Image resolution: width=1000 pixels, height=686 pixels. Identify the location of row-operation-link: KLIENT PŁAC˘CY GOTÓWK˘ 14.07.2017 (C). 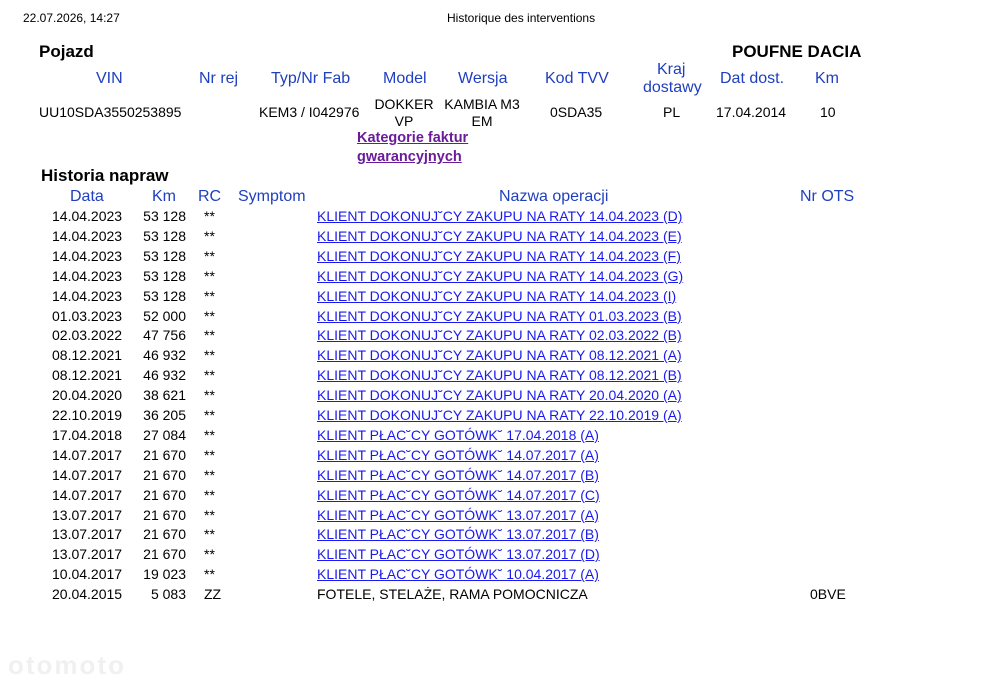
(458, 495).